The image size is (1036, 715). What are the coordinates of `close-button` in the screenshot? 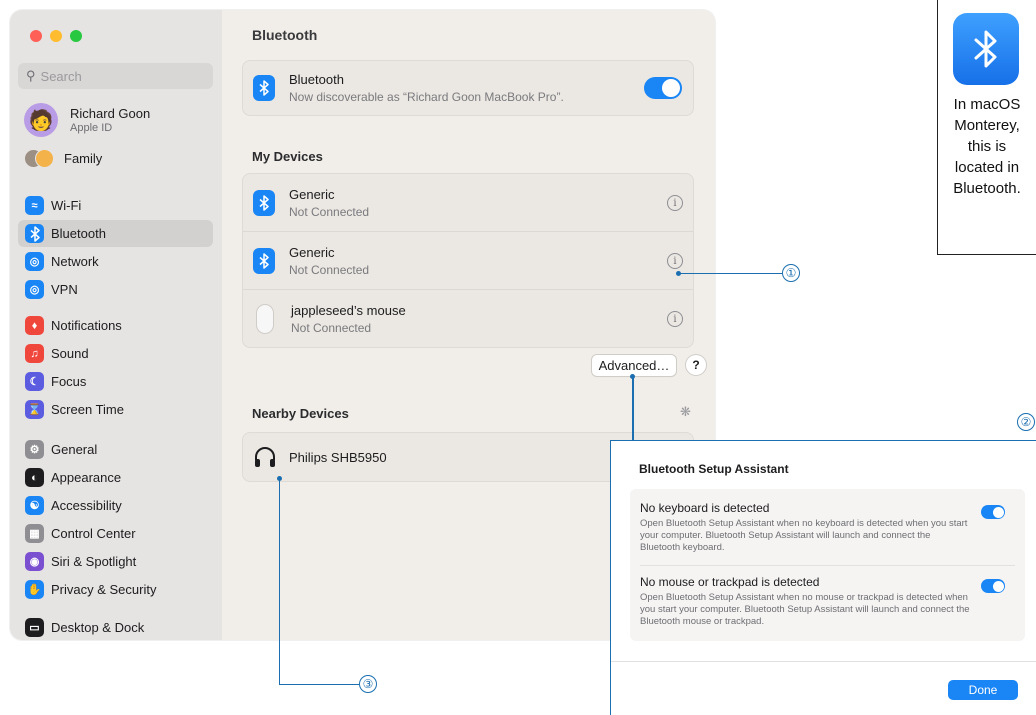 It's located at (36, 36).